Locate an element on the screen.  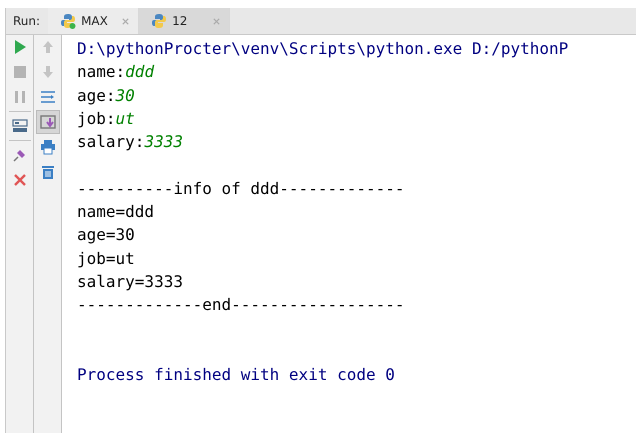
soft-wrap-icon is located at coordinates (48, 97).